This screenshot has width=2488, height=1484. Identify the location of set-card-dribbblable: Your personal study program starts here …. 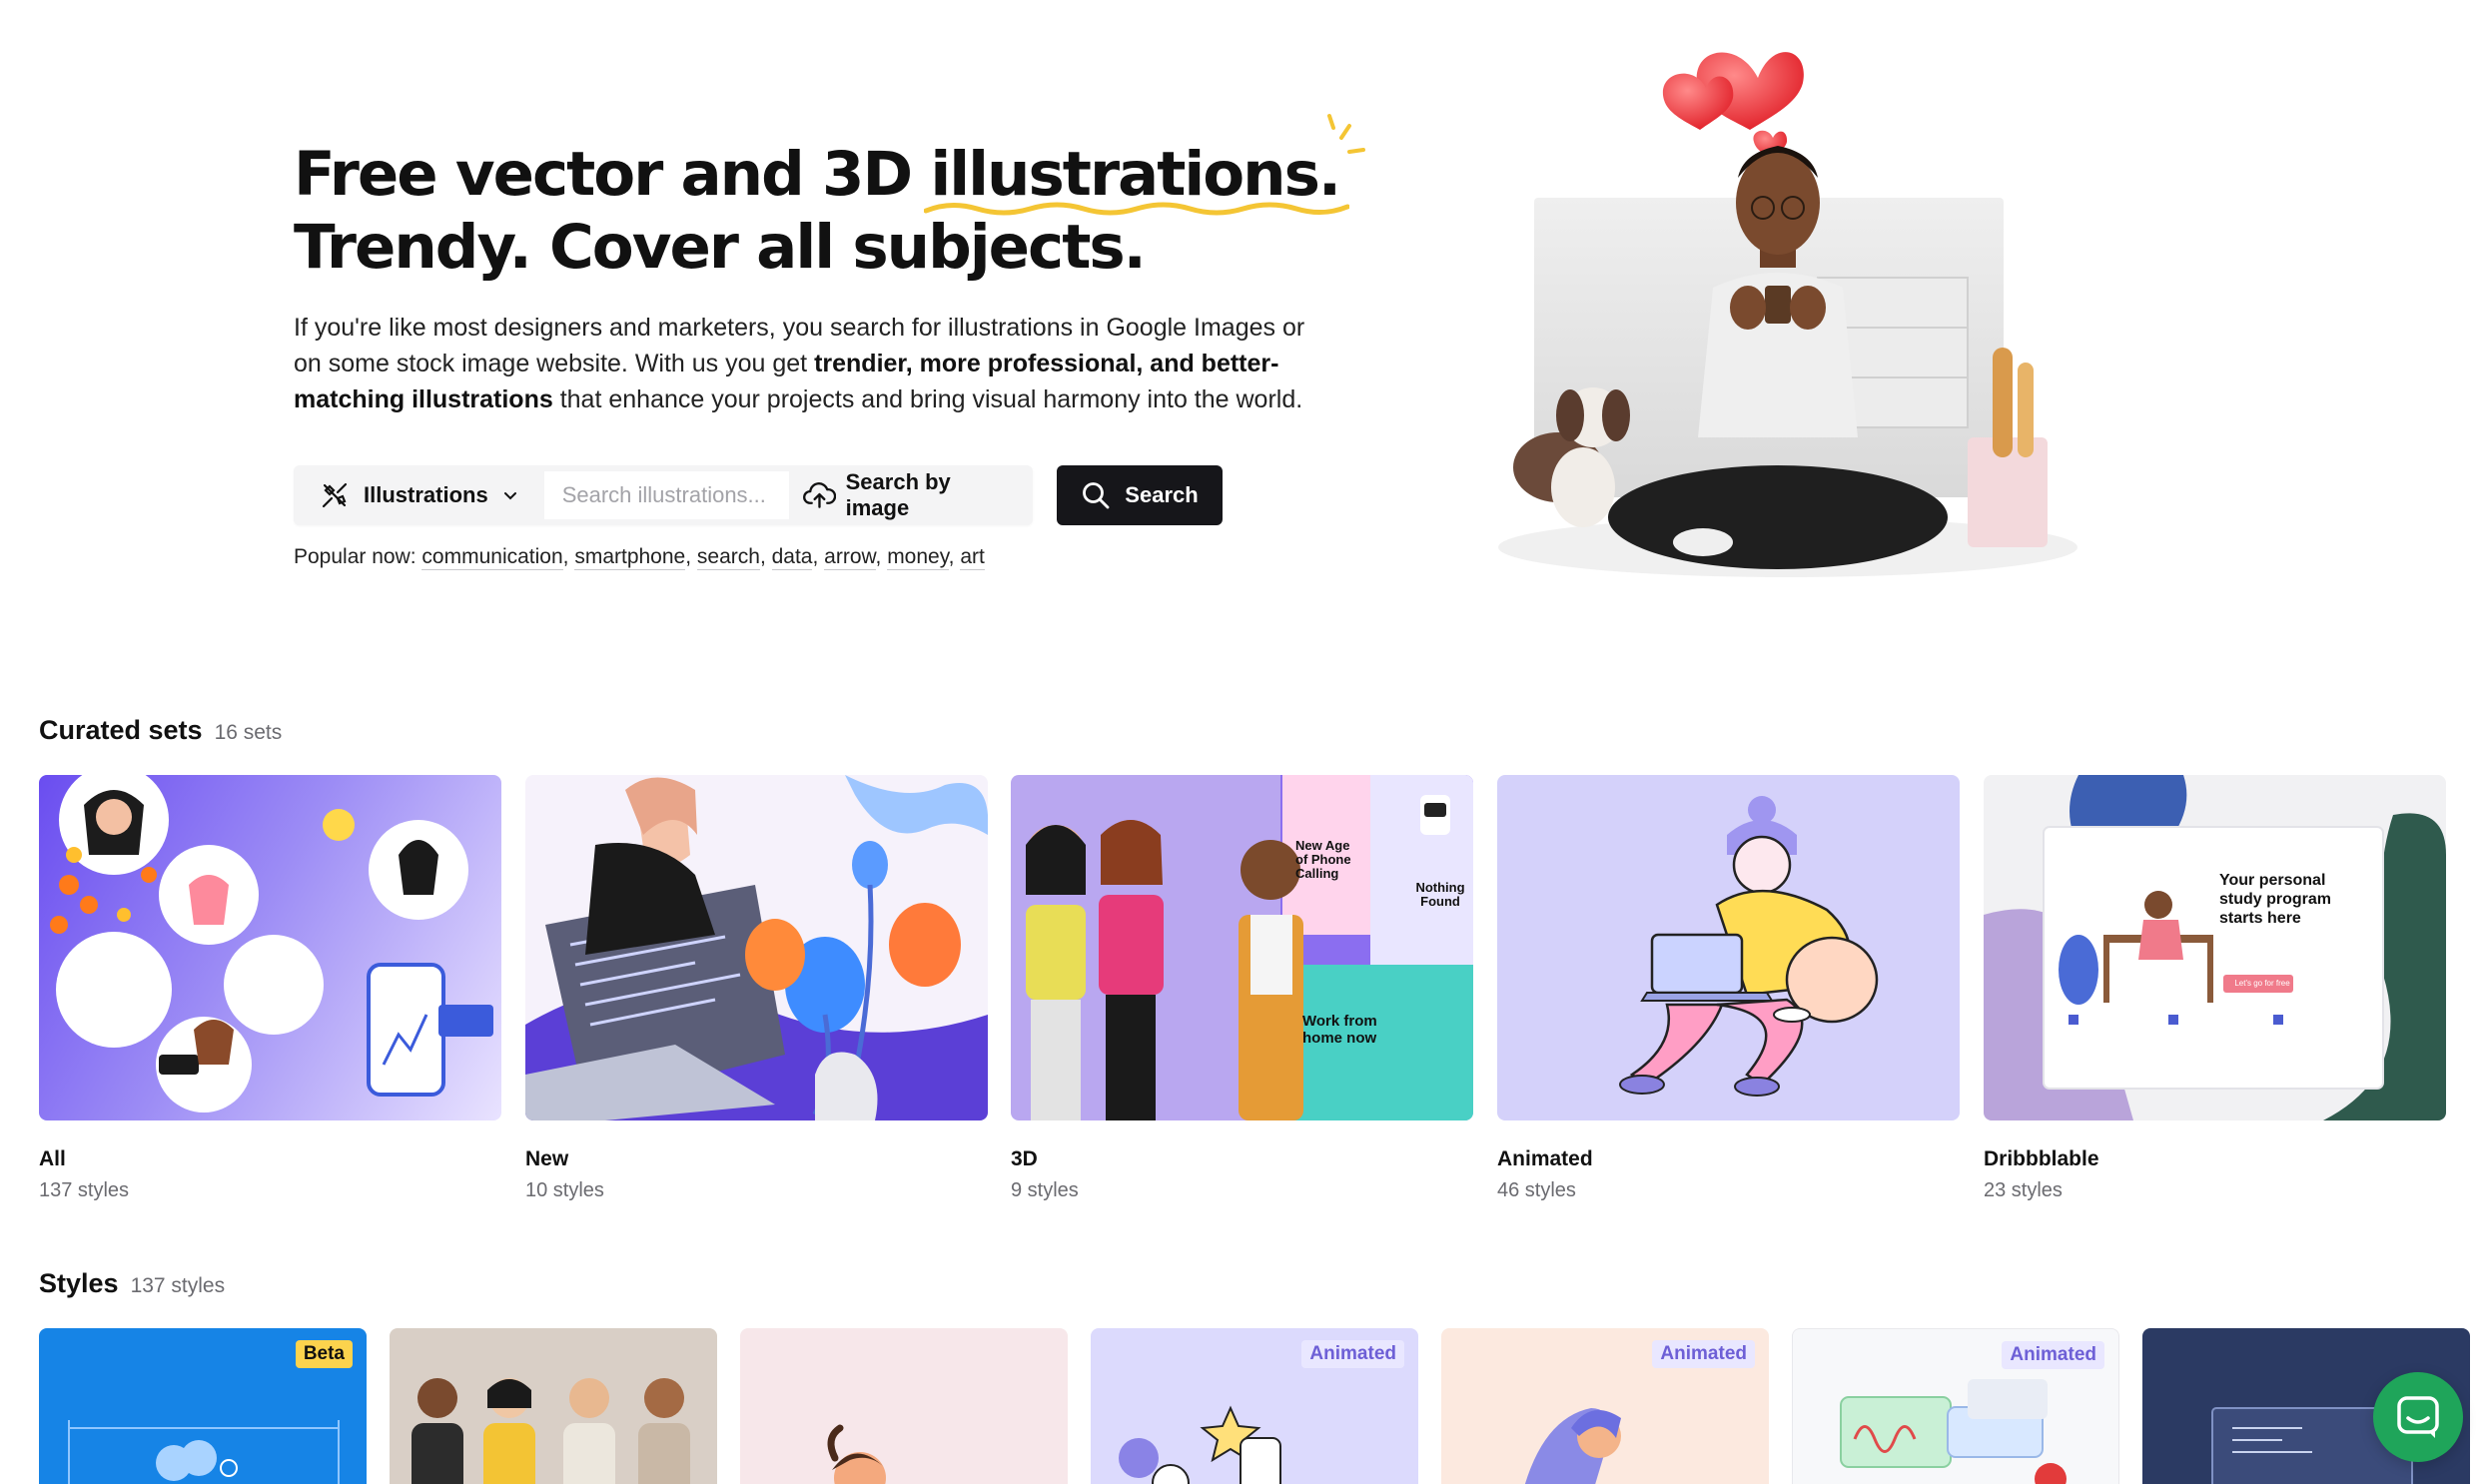
(2215, 989).